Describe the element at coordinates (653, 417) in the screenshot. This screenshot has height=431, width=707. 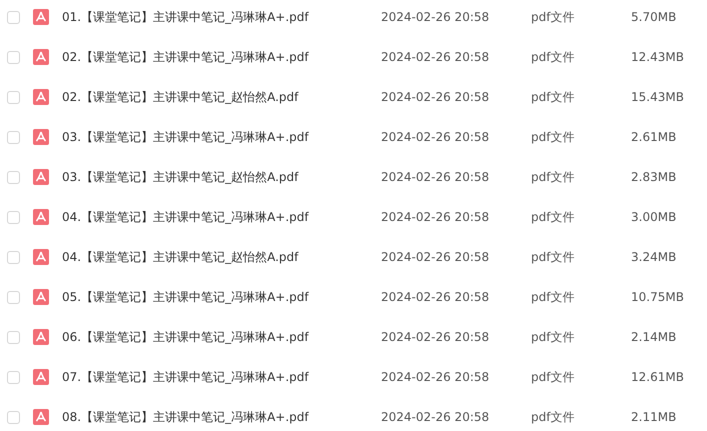
I see `file-size: 2.11MB` at that location.